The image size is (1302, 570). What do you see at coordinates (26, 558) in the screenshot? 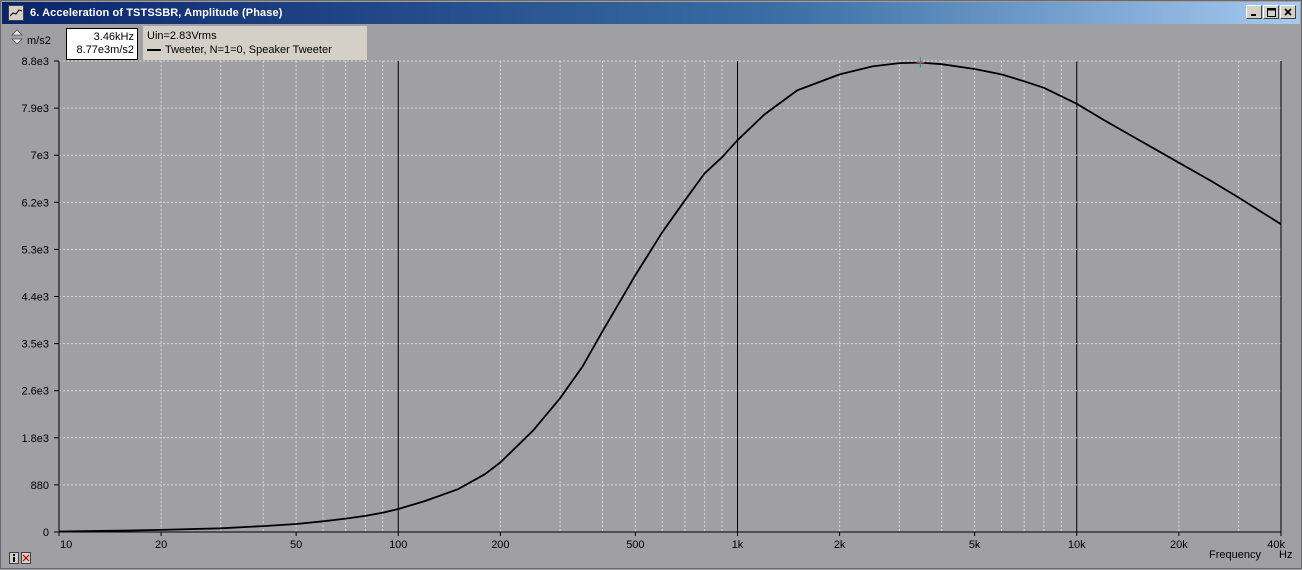
I see `cursor-tool-icon` at bounding box center [26, 558].